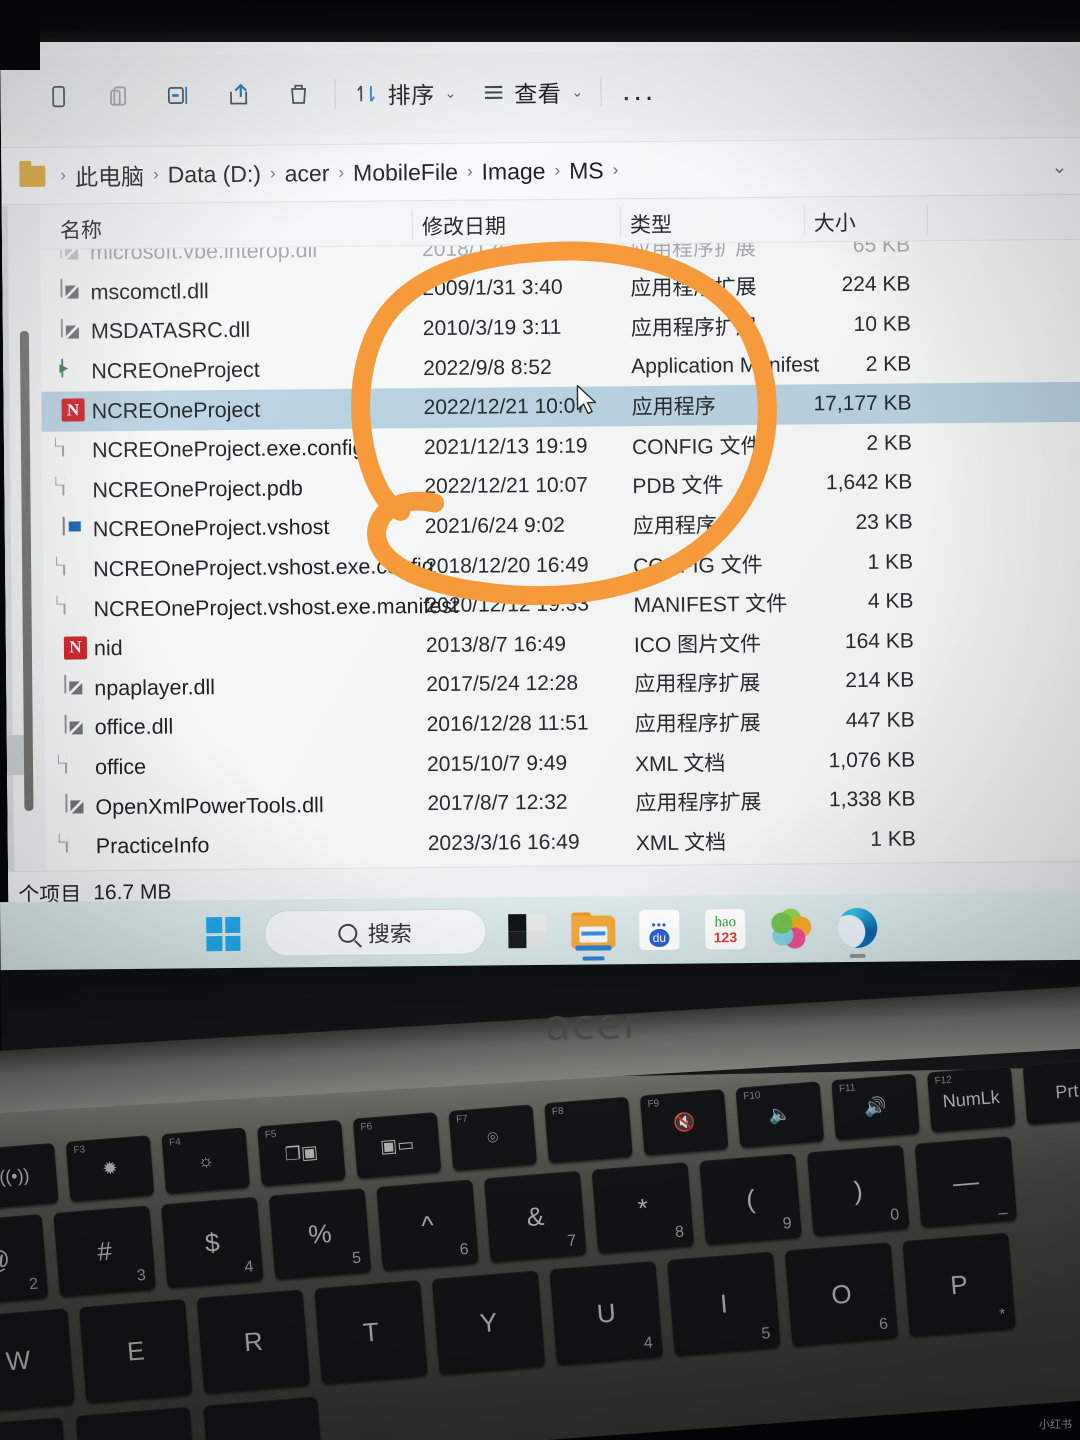 The width and height of the screenshot is (1080, 1440). I want to click on keyboard-key: @2, so click(24, 1260).